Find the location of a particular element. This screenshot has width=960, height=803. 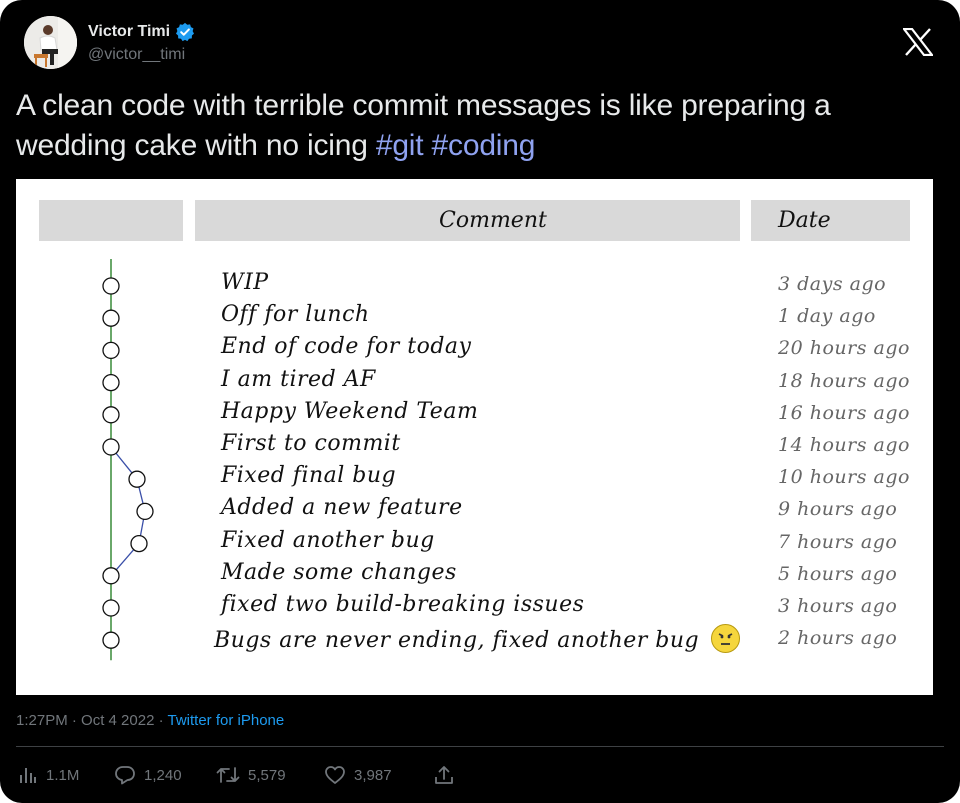

tweet-date: Oct 4 2022 is located at coordinates (117, 720).